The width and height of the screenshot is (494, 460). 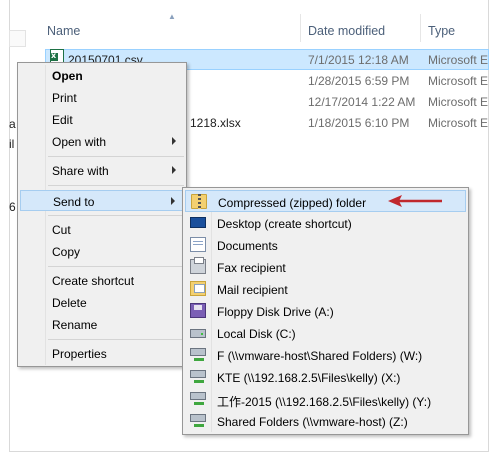 What do you see at coordinates (102, 302) in the screenshot?
I see `menu-item-delete: Delete` at bounding box center [102, 302].